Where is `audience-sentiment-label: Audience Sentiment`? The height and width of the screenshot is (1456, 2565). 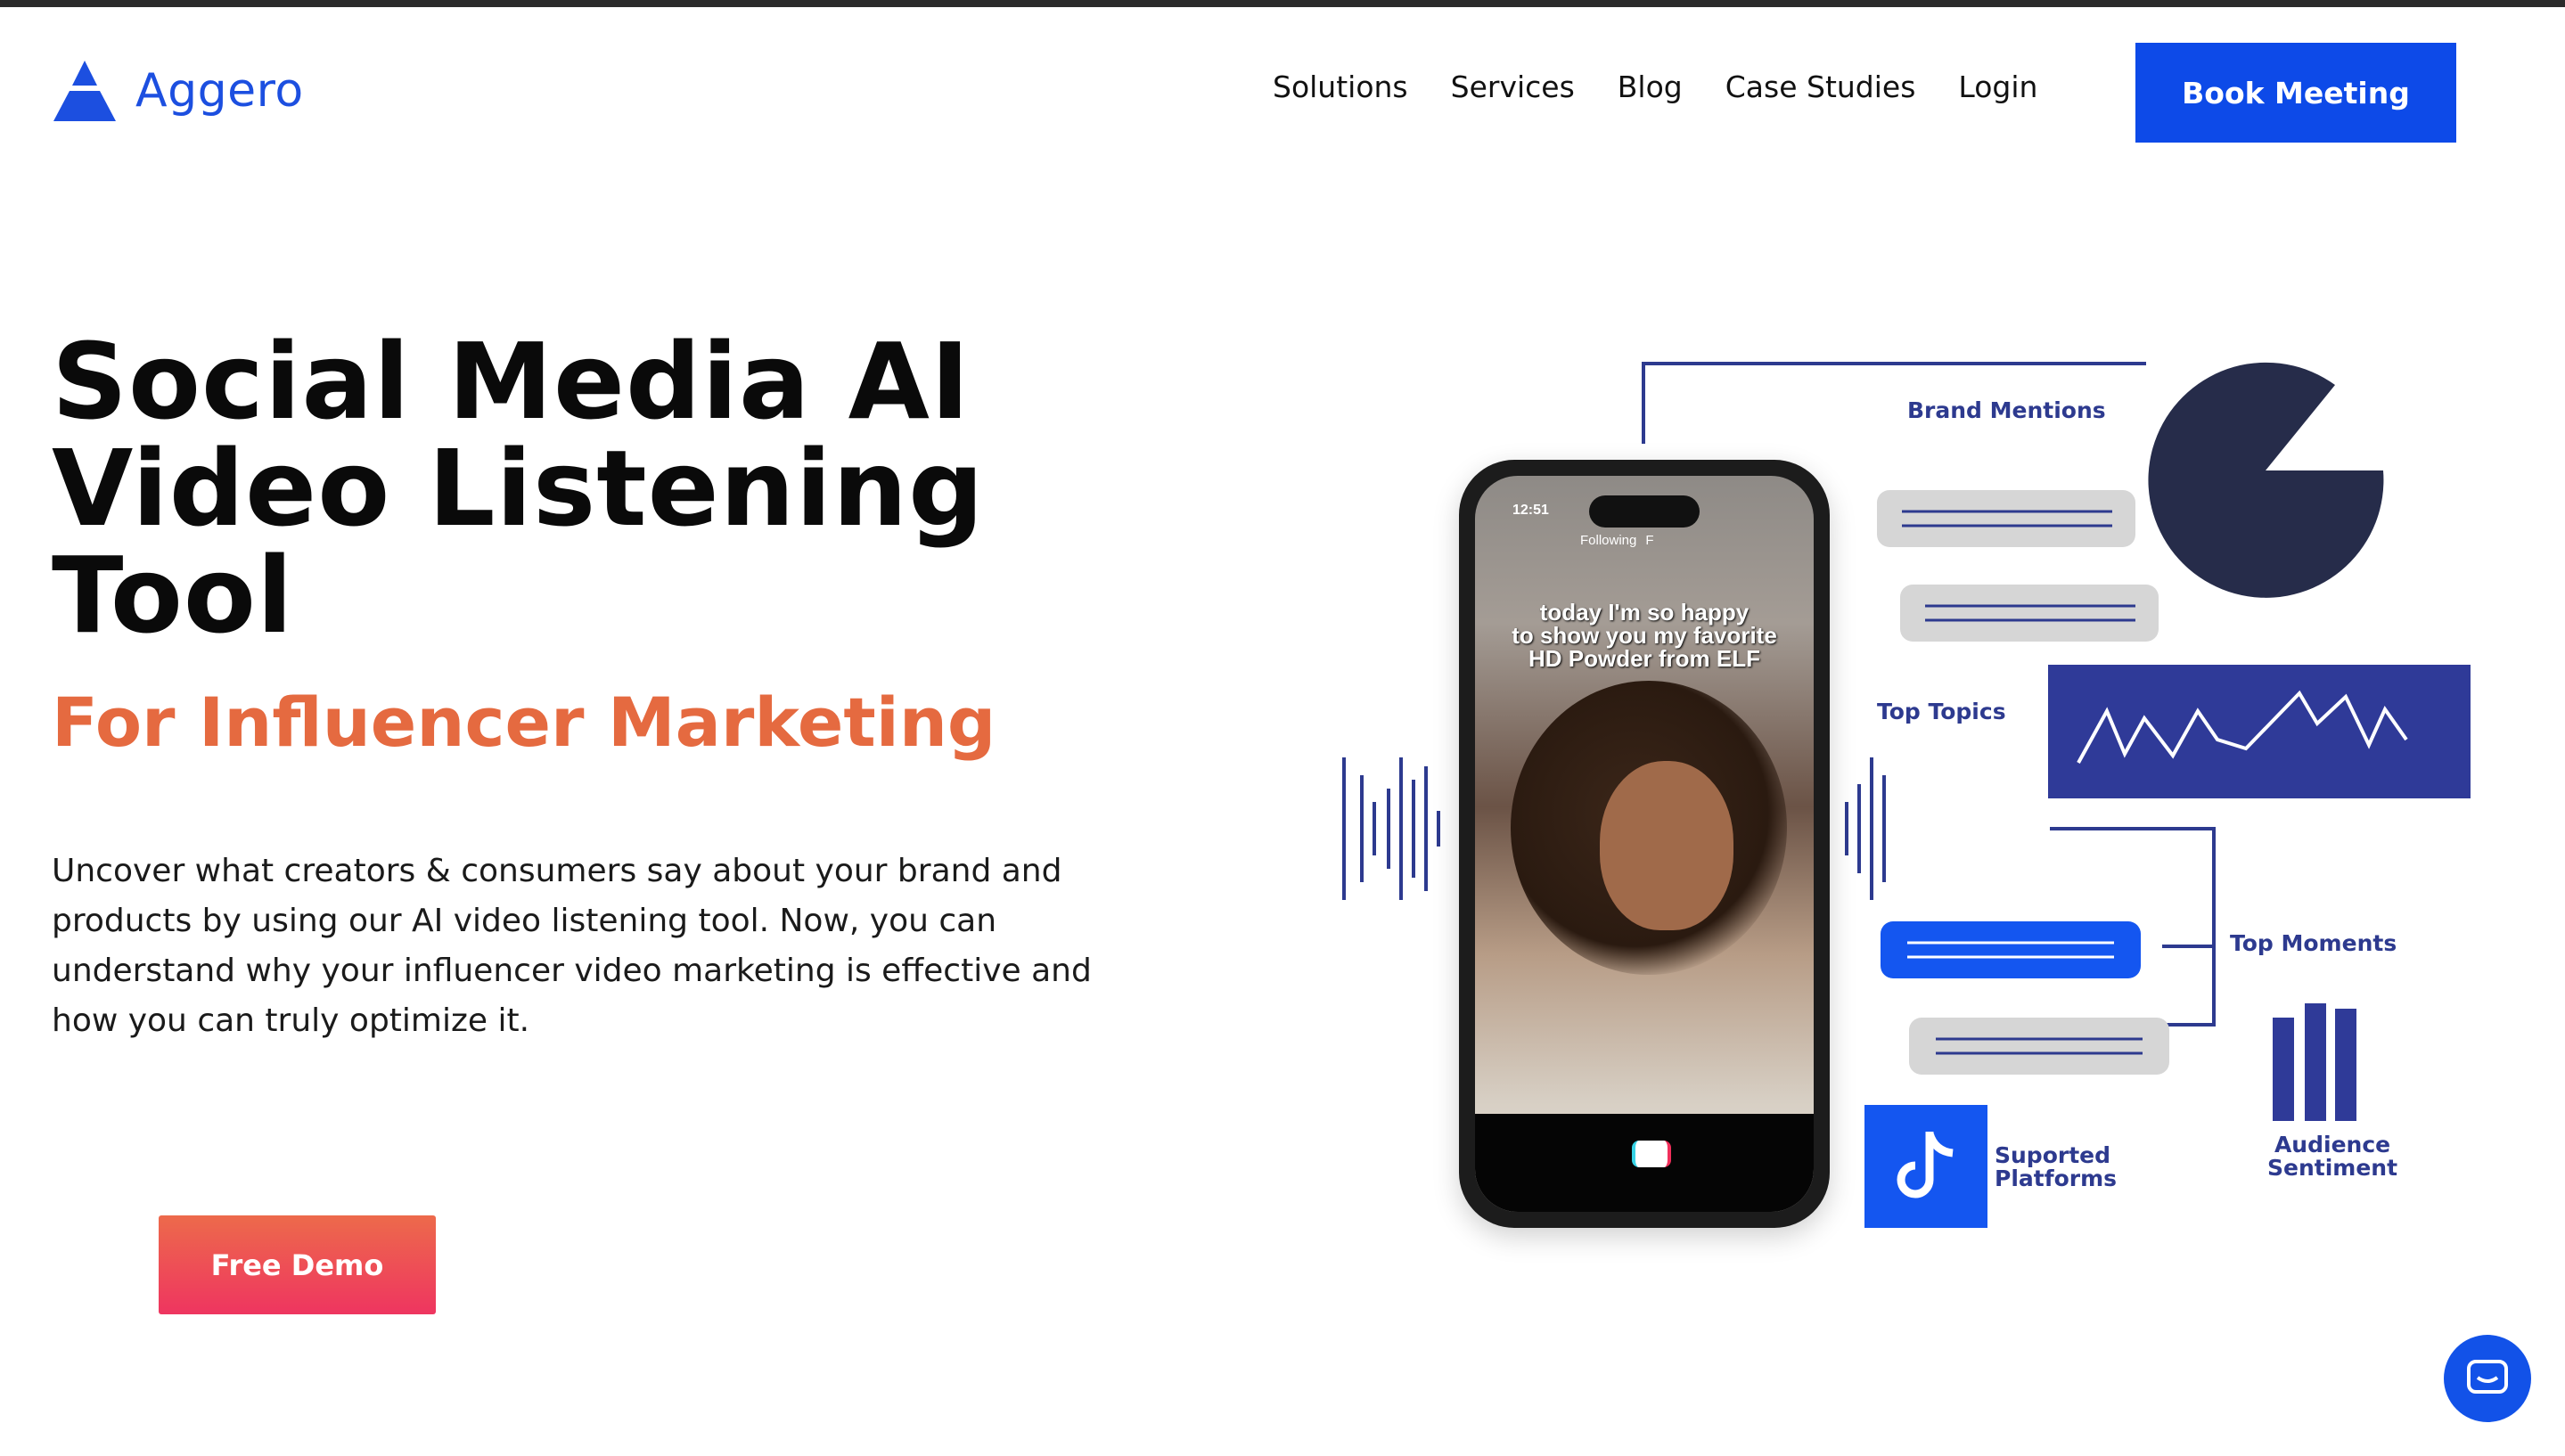
audience-sentiment-label: Audience Sentiment is located at coordinates (2332, 1157).